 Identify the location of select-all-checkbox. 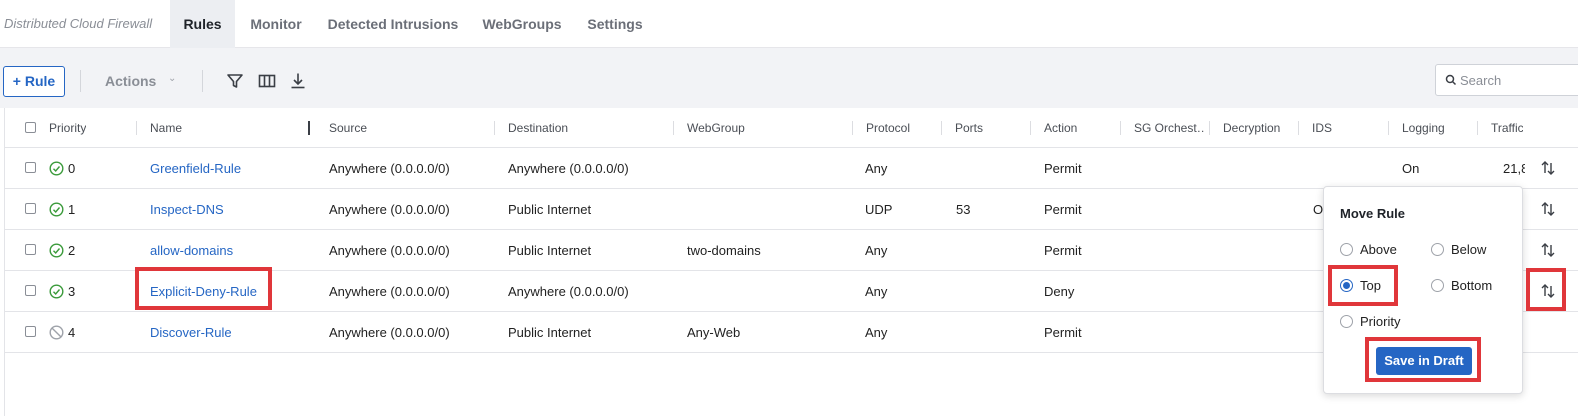
(30, 127).